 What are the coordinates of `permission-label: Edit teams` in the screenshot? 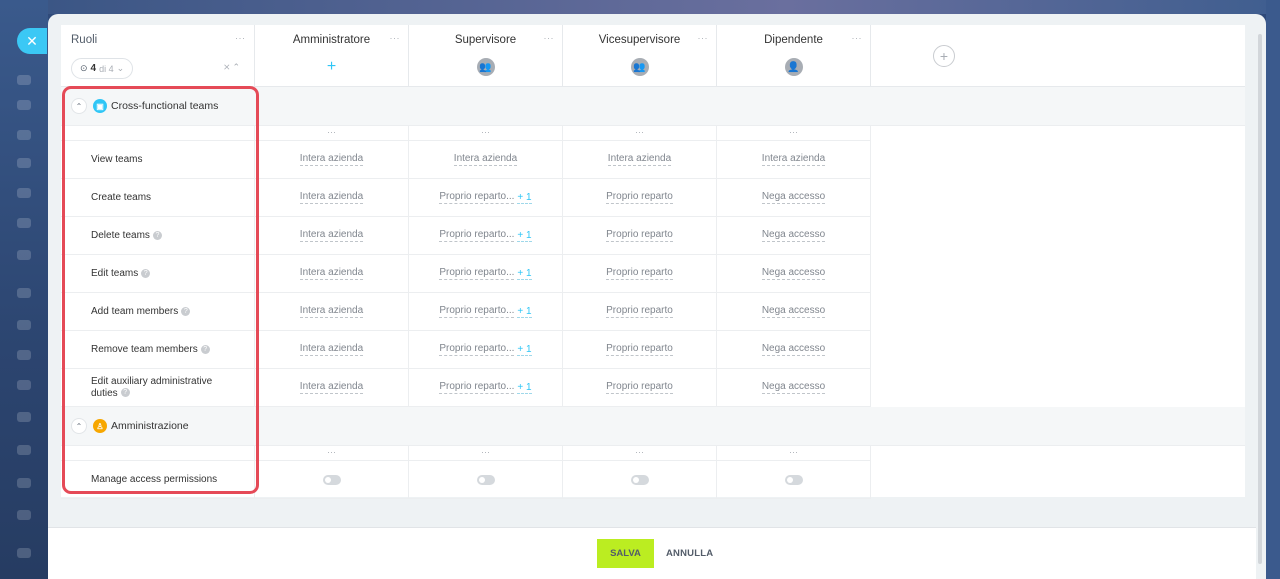 It's located at (115, 273).